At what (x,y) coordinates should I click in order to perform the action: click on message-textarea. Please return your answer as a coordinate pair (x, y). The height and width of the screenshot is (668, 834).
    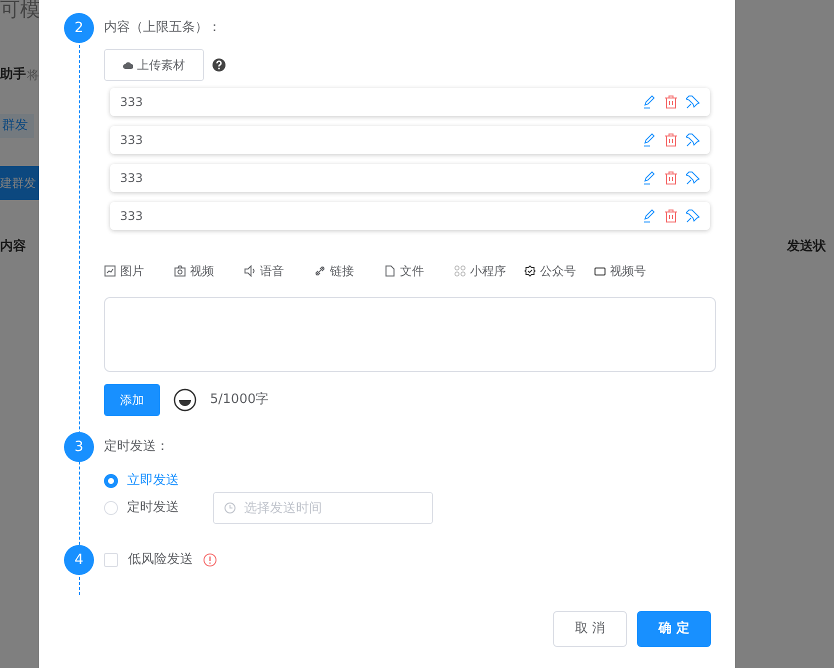
    Looking at the image, I should click on (410, 334).